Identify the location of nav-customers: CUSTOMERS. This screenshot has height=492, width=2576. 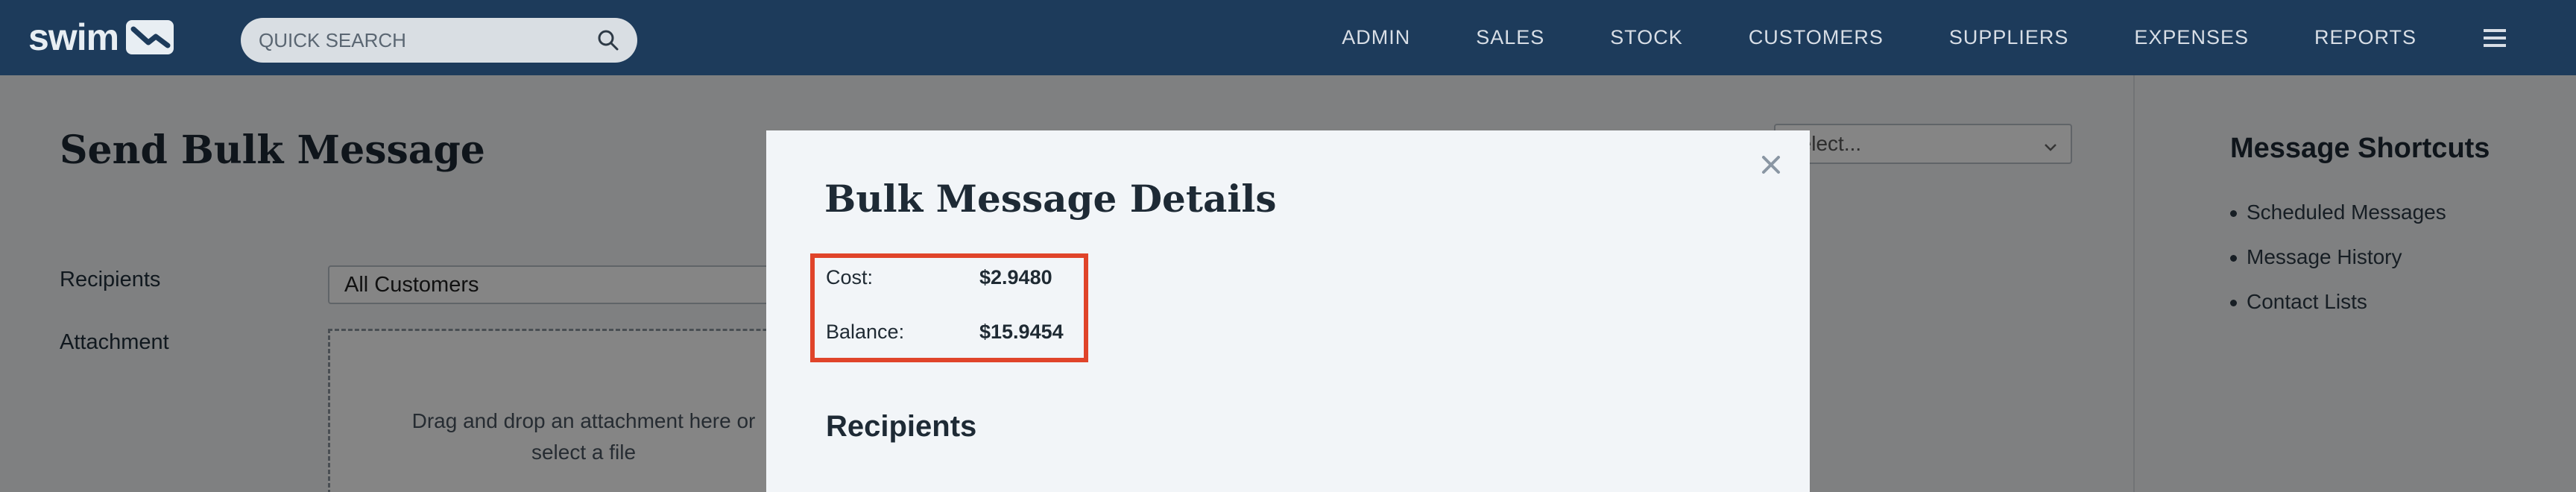
(1816, 37).